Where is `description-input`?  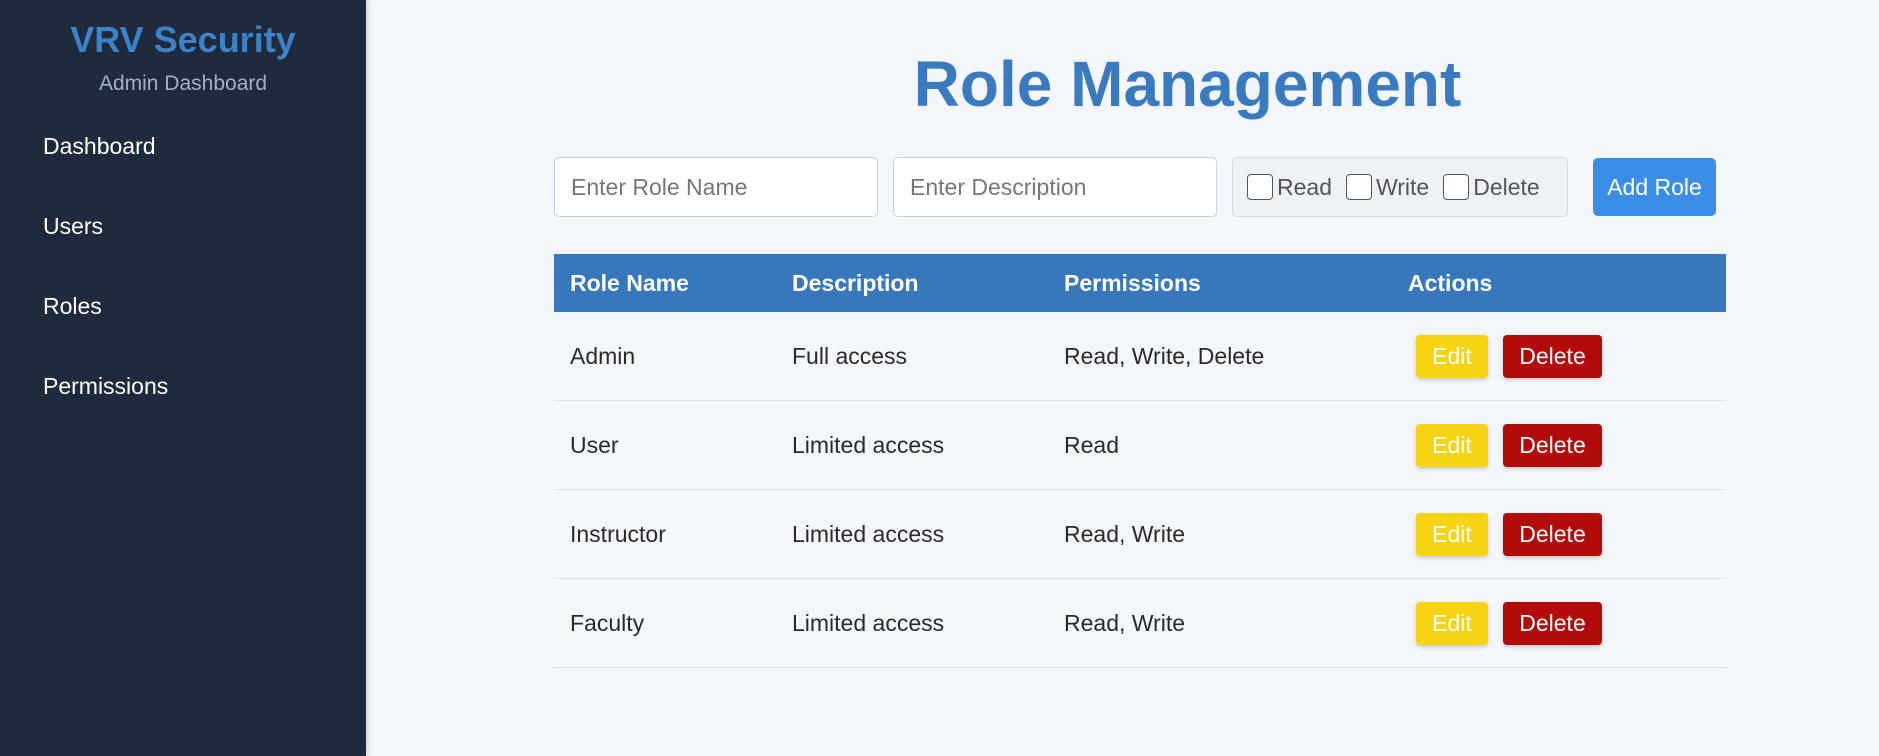 description-input is located at coordinates (1055, 187).